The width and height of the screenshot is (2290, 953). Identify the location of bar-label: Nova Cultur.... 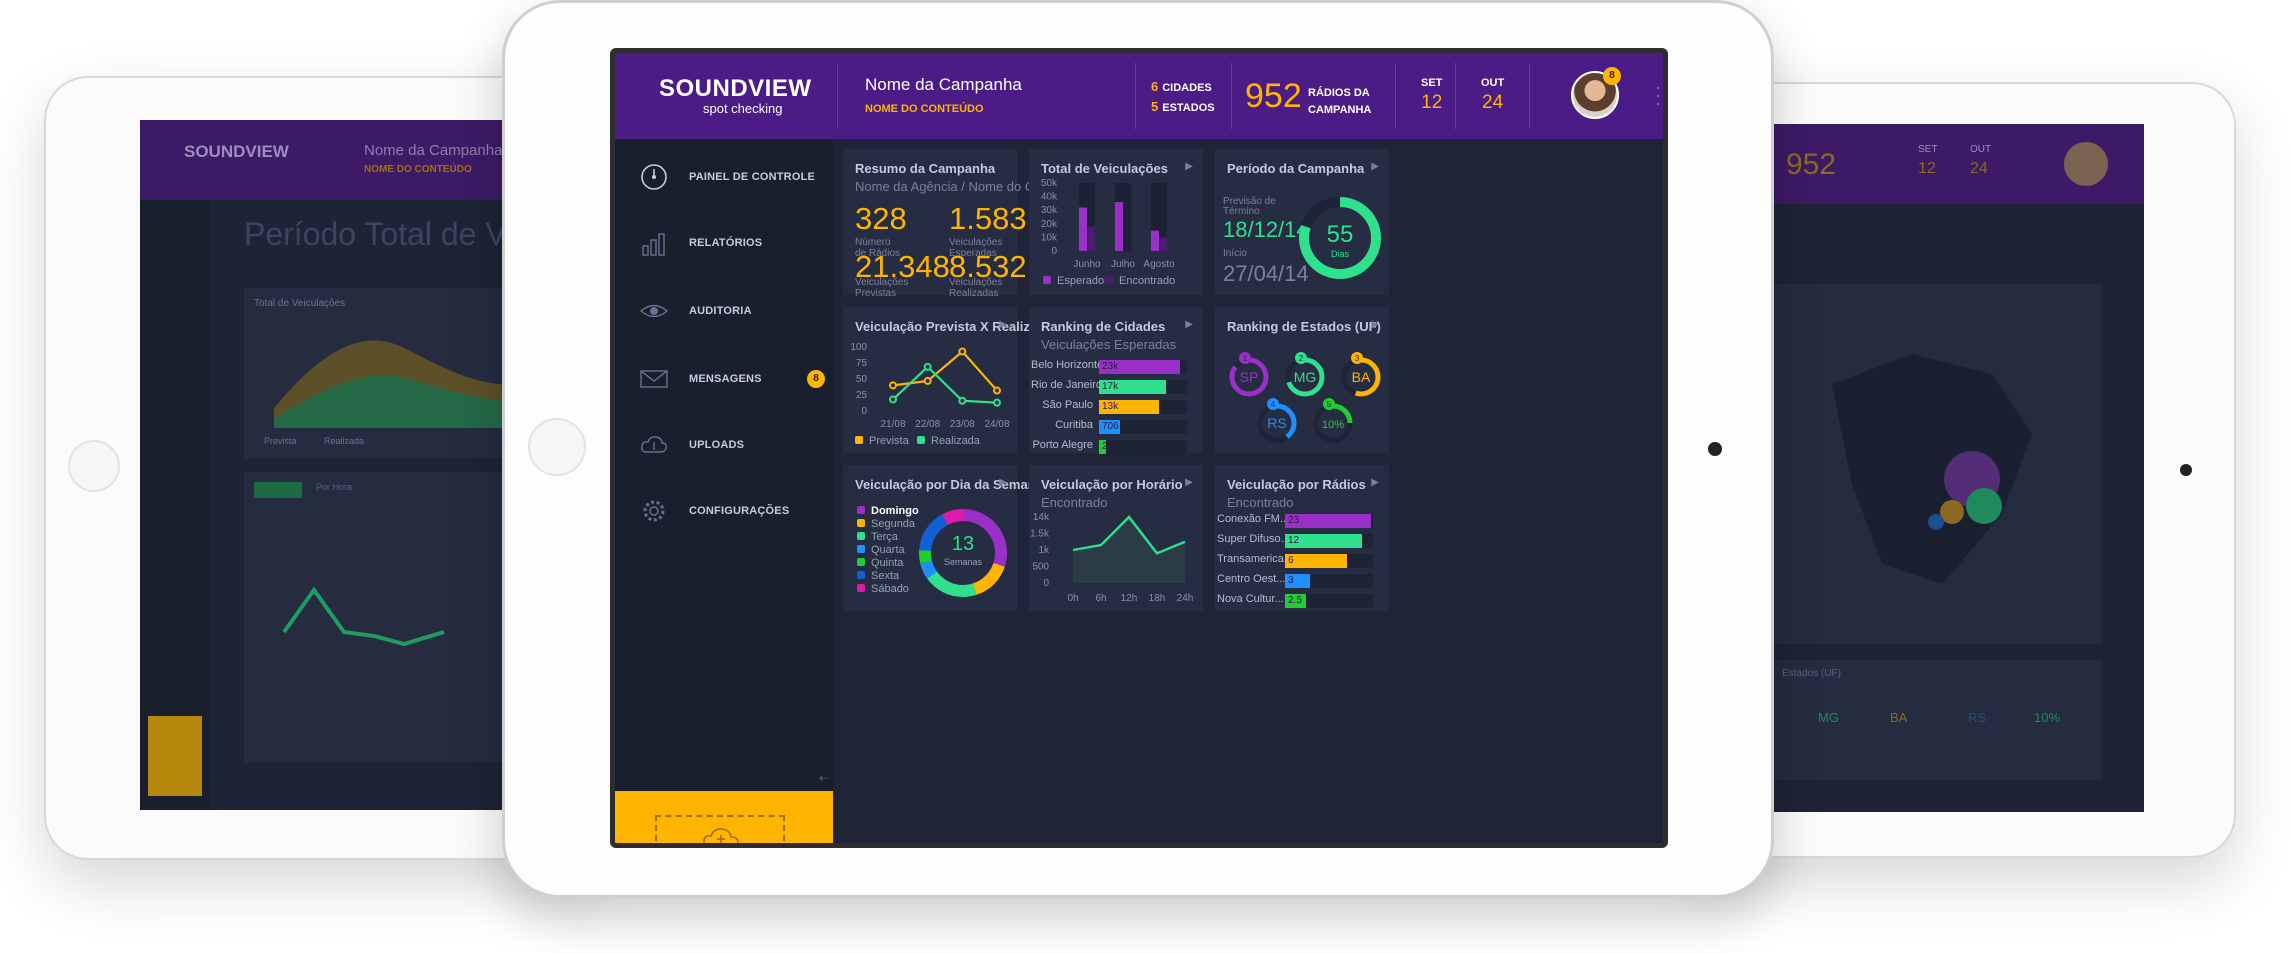
(1250, 599).